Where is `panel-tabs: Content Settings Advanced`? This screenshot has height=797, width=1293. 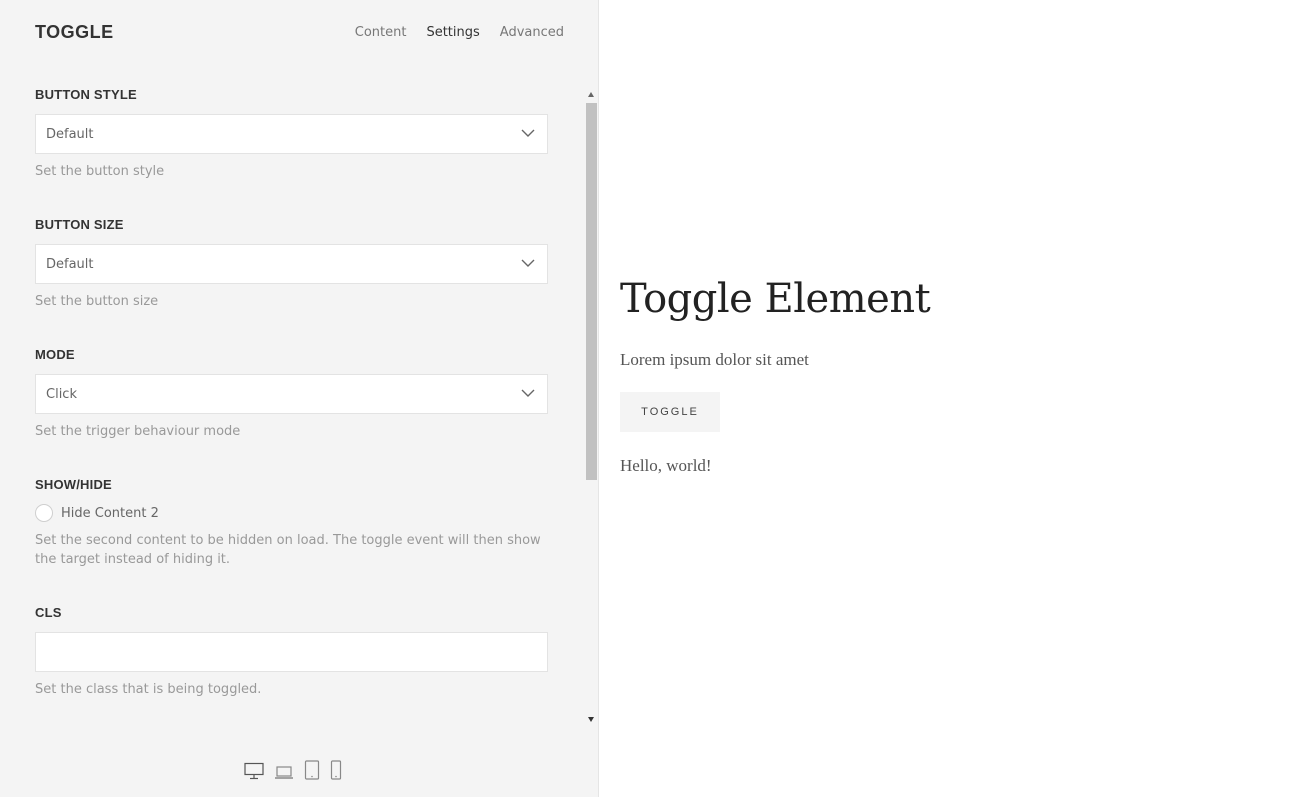 panel-tabs: Content Settings Advanced is located at coordinates (459, 32).